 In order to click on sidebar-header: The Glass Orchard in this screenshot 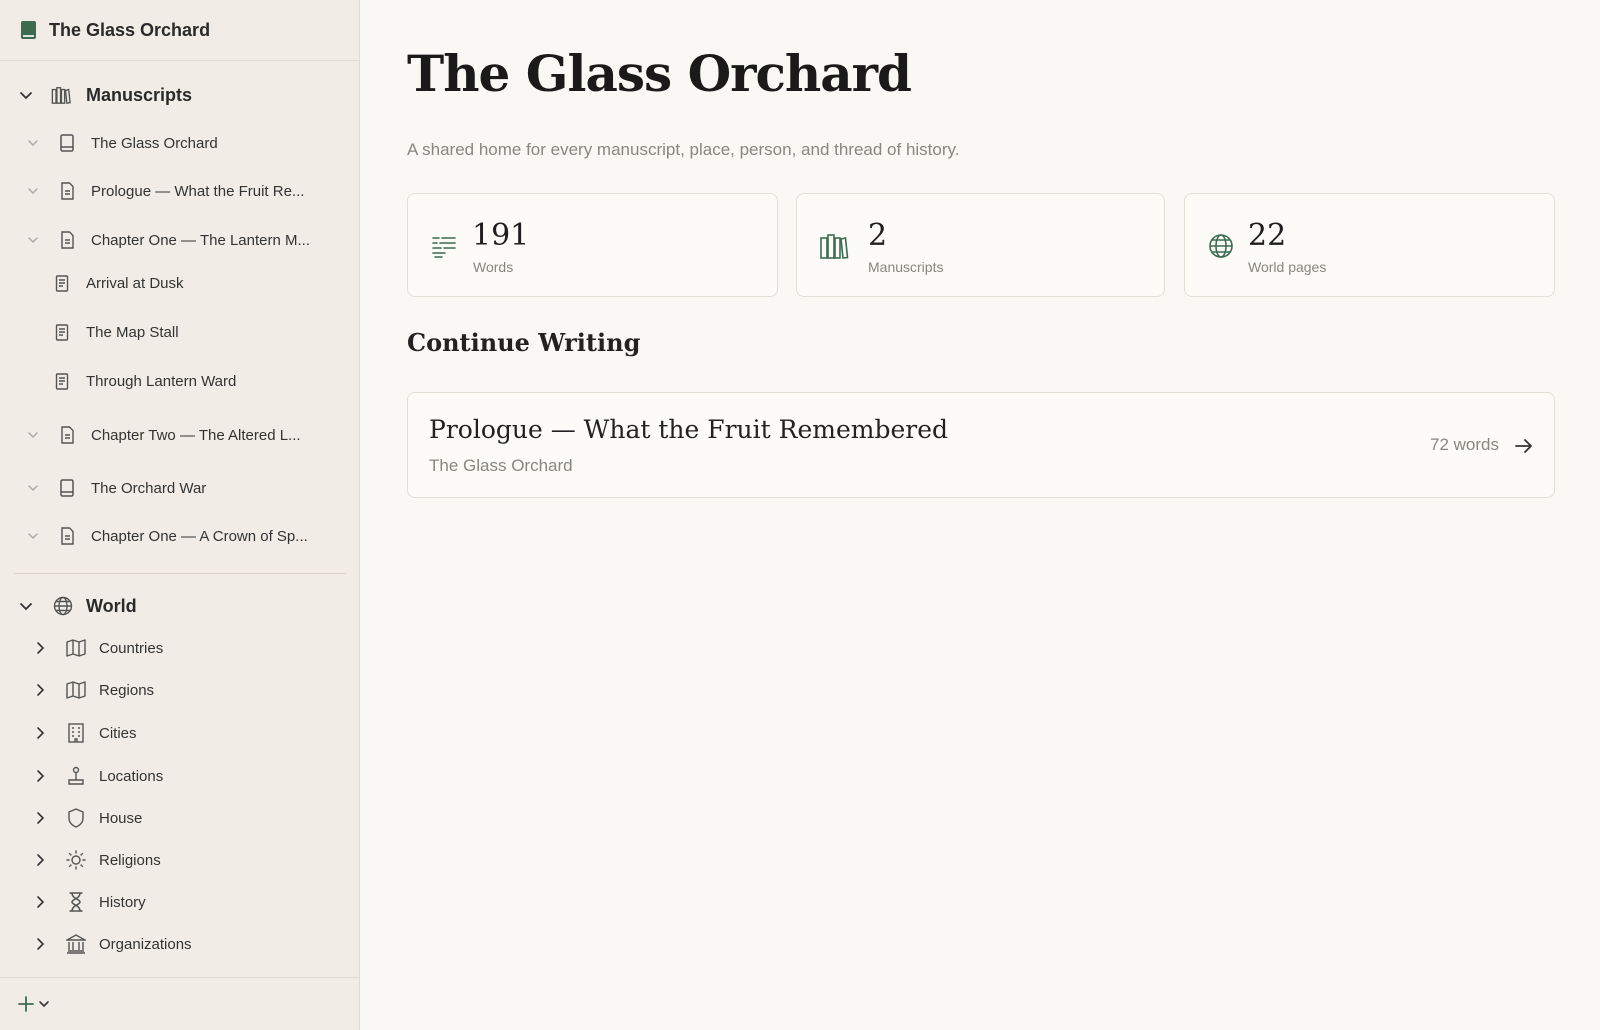, I will do `click(179, 30)`.